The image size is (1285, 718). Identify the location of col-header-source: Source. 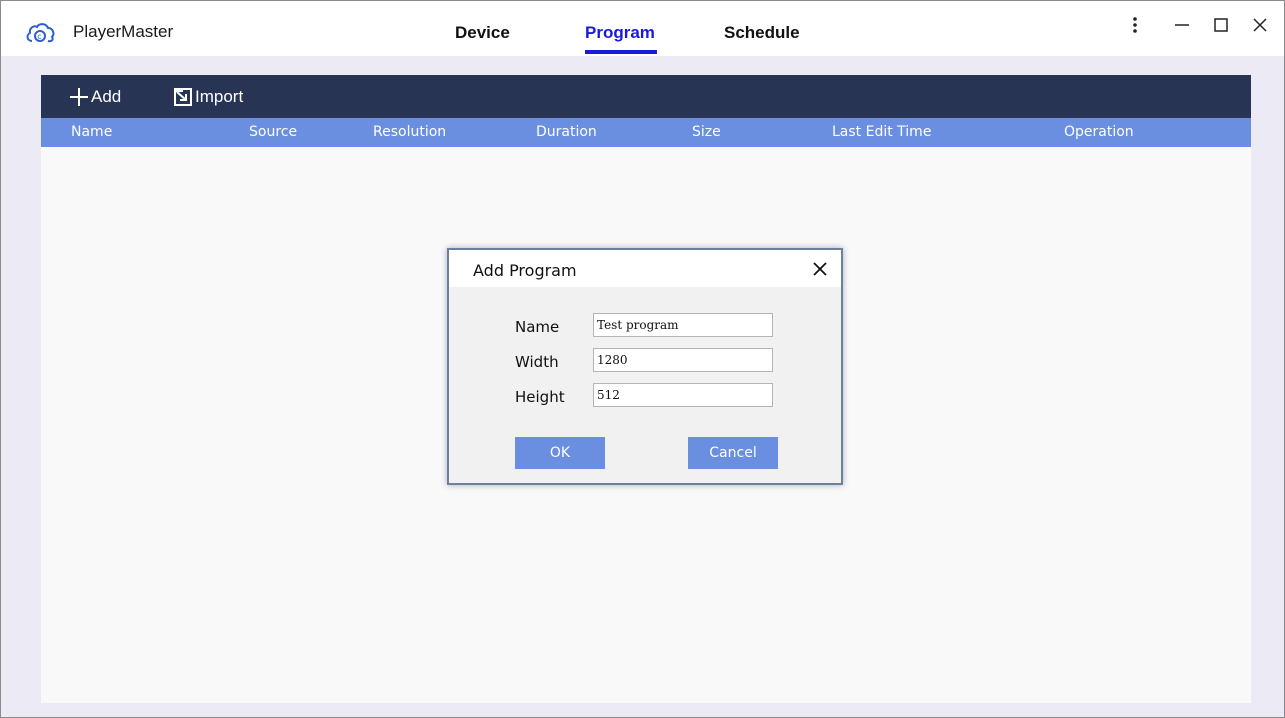
(273, 132).